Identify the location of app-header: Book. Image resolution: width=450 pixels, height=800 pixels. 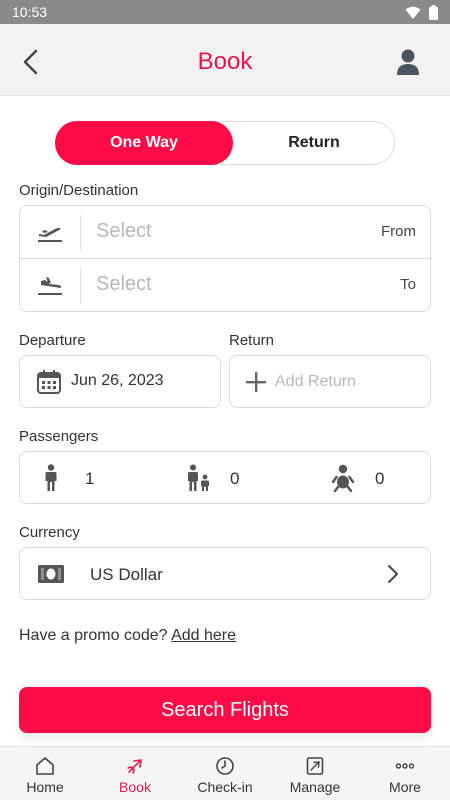
(225, 60).